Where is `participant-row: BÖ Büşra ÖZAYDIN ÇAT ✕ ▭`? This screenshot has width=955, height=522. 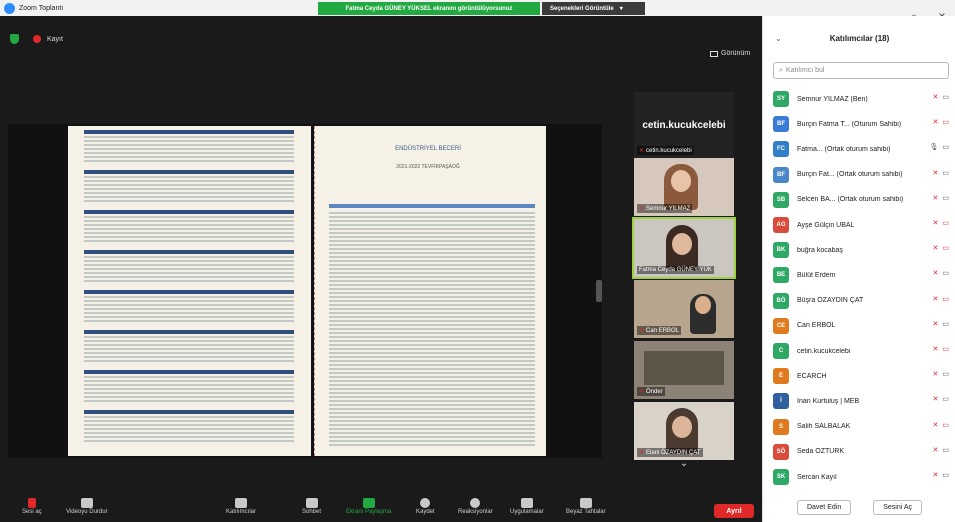 participant-row: BÖ Büşra ÖZAYDIN ÇAT ✕ ▭ is located at coordinates (863, 301).